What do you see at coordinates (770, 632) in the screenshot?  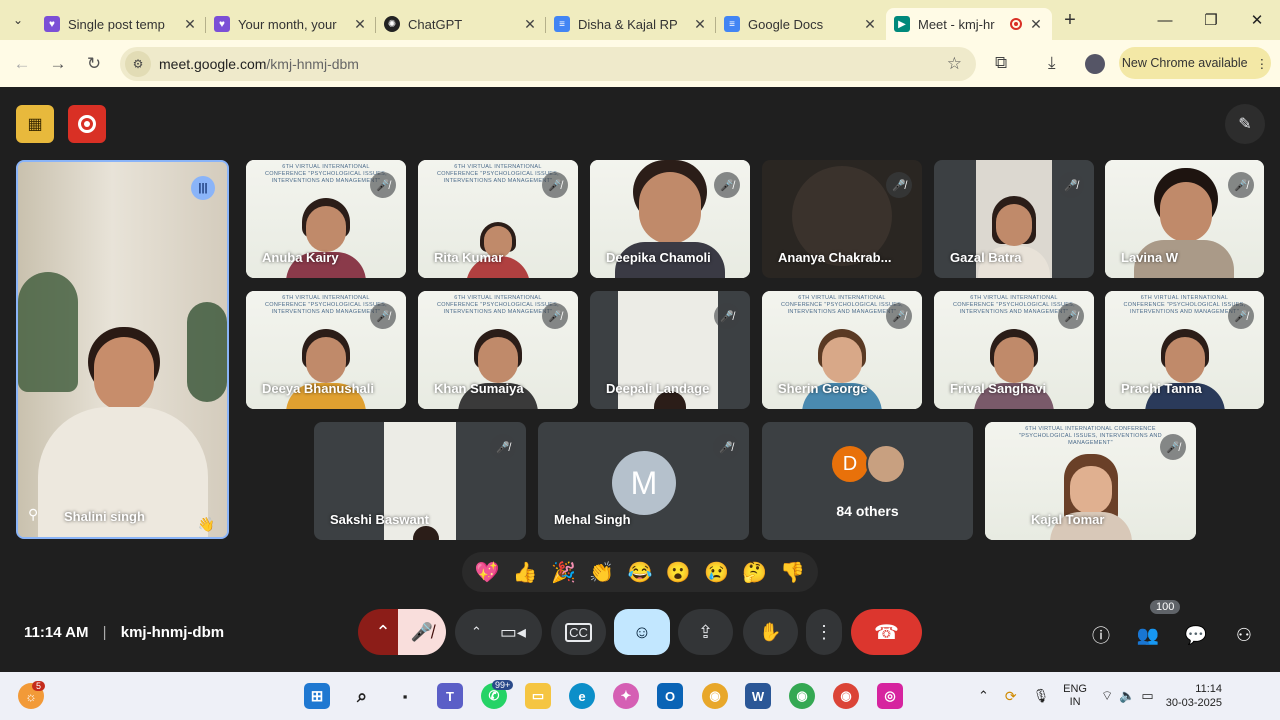 I see `raise-hand-button: ✋` at bounding box center [770, 632].